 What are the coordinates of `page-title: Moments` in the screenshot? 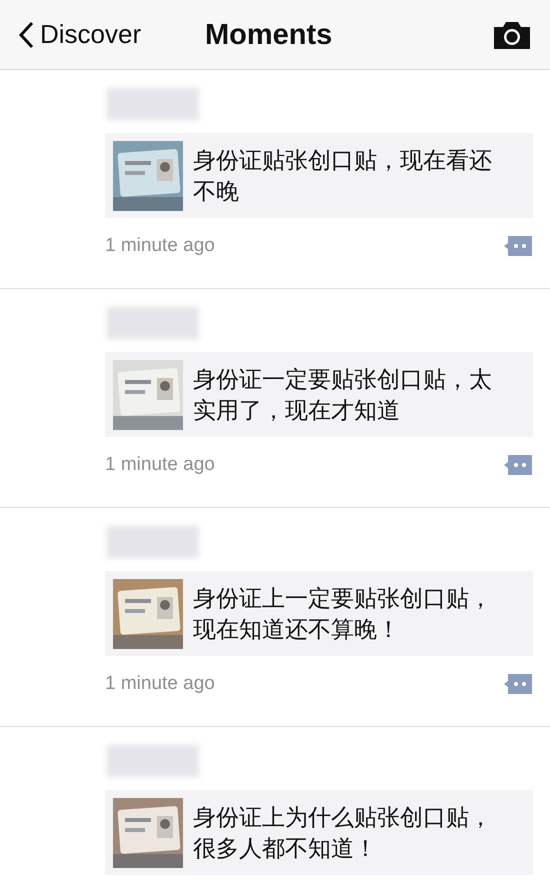 It's located at (268, 35).